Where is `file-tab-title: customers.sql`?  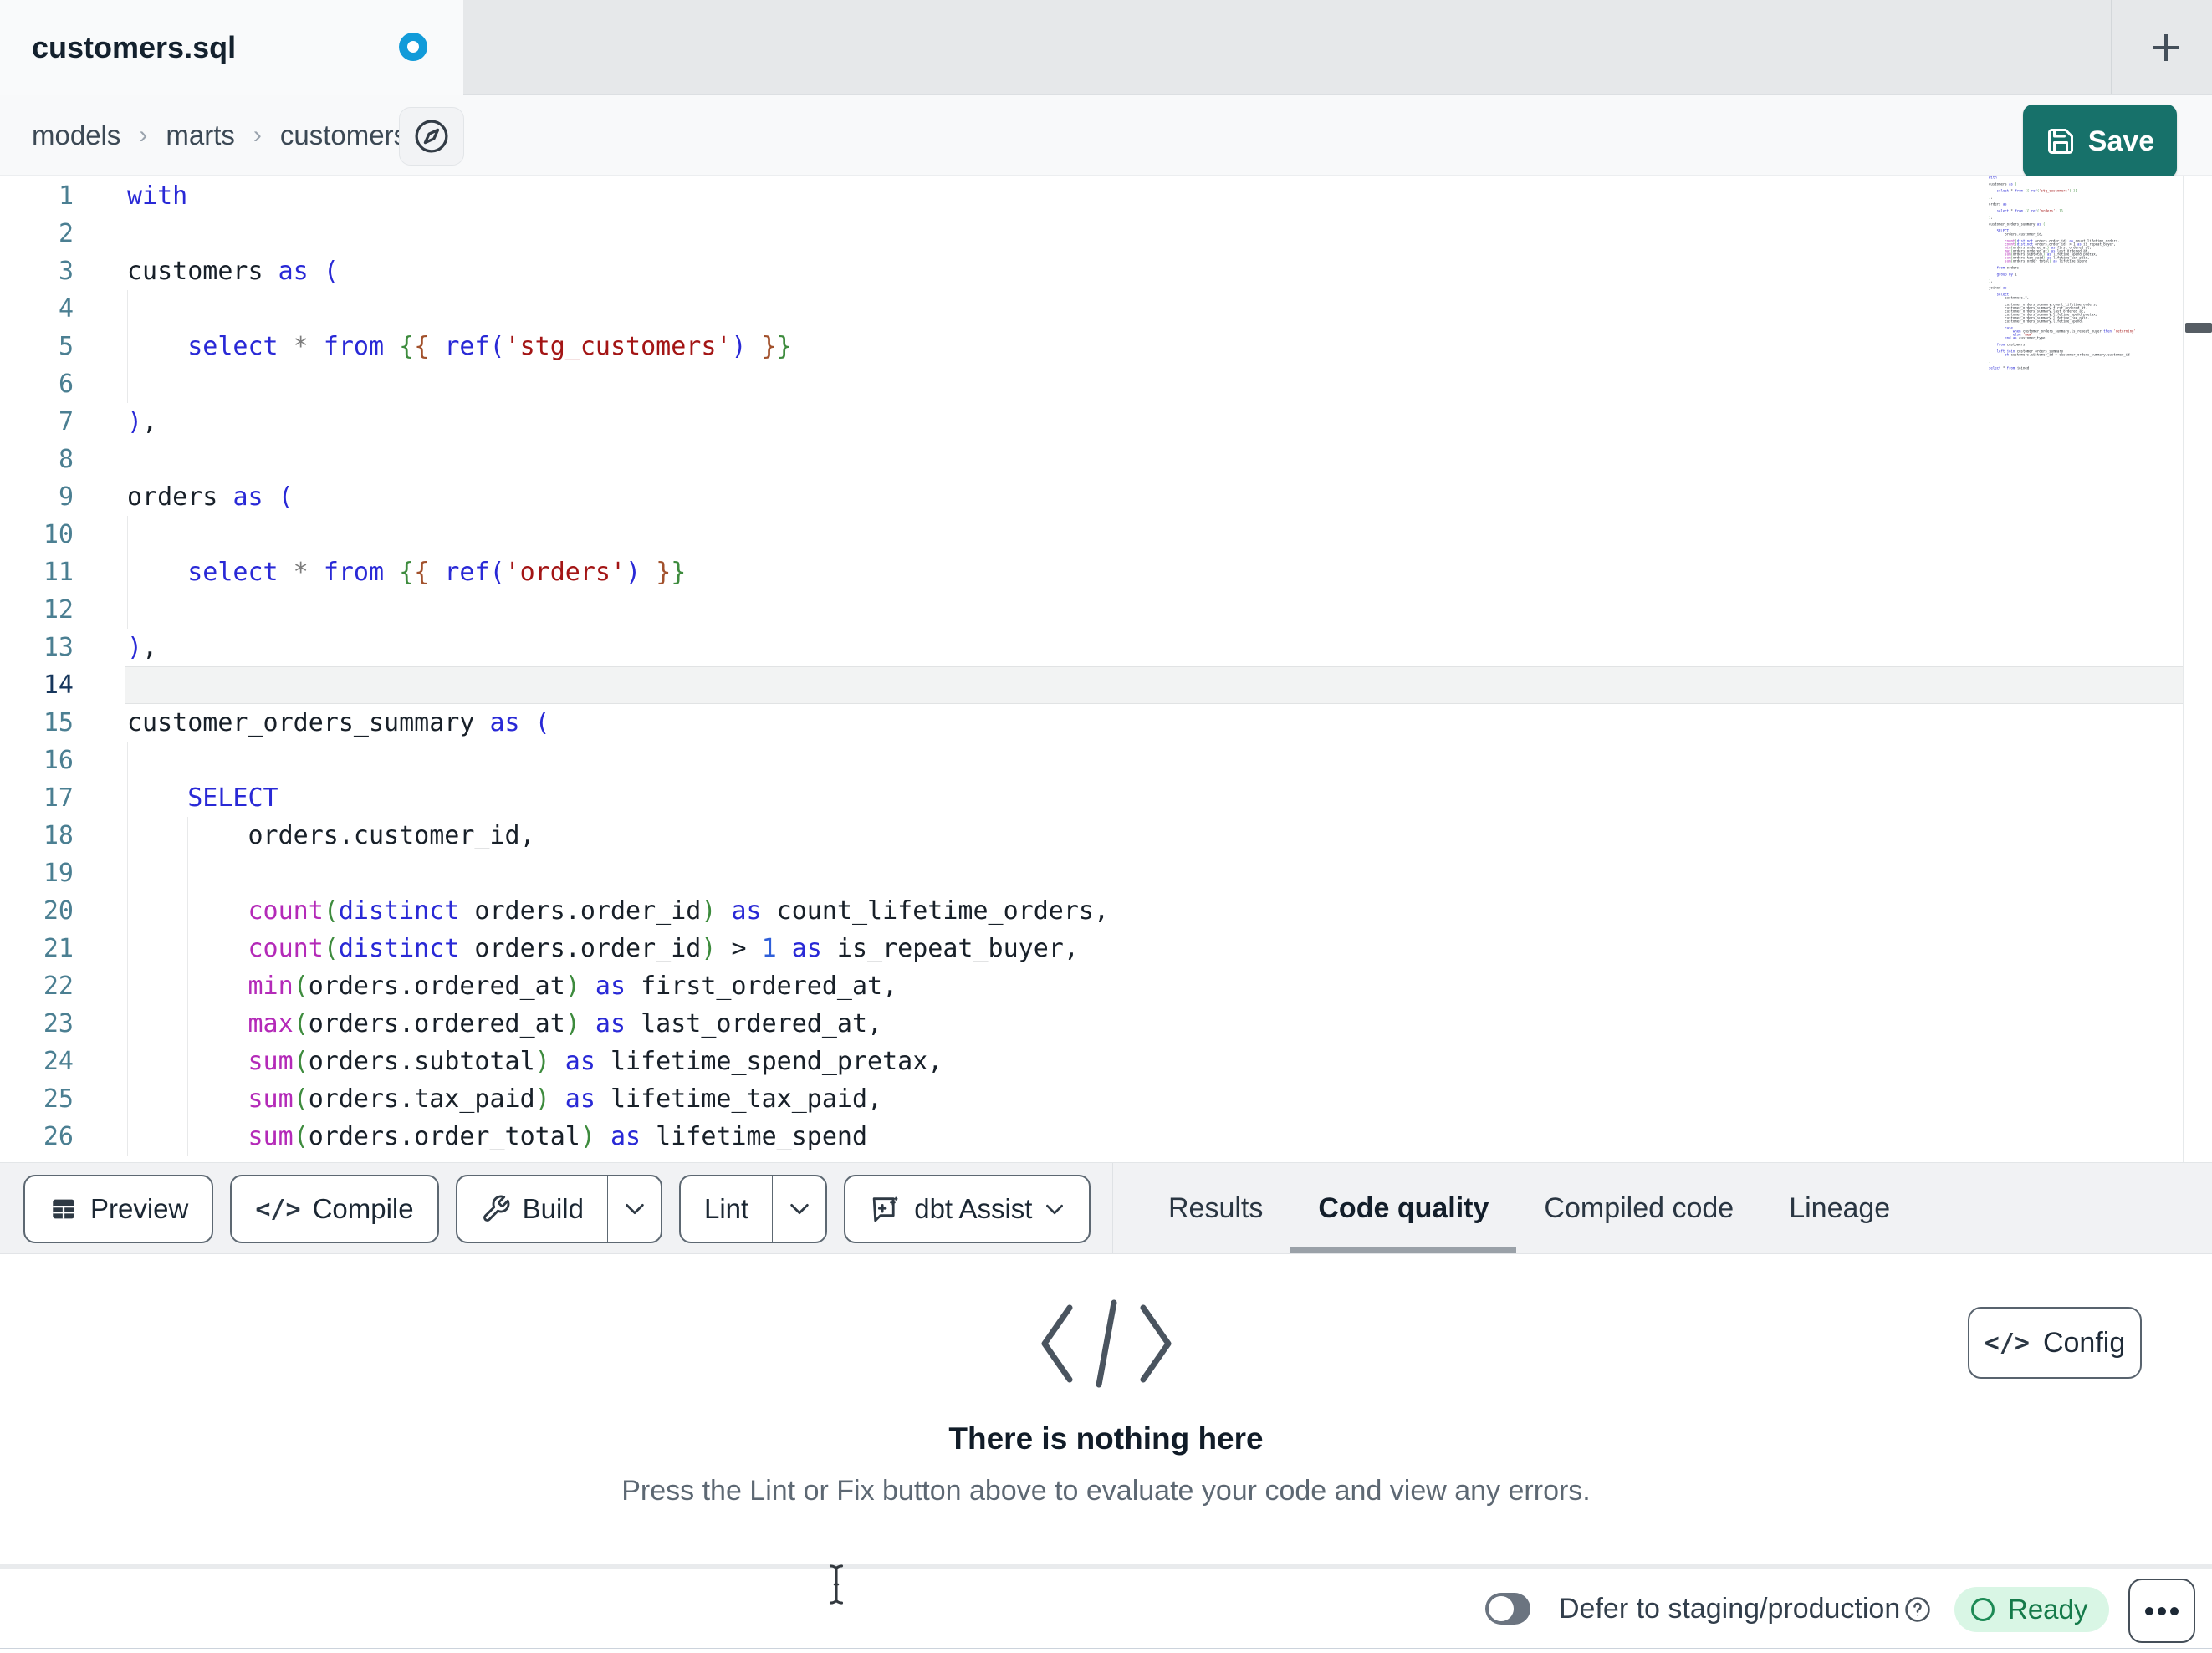
file-tab-title: customers.sql is located at coordinates (134, 47).